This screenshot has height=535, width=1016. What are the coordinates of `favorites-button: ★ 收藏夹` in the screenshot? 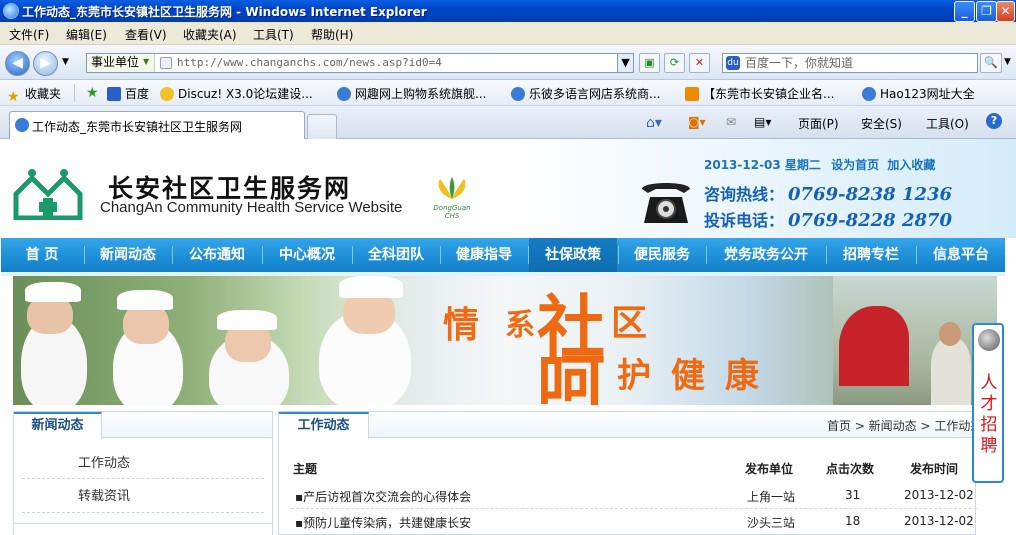 It's located at (34, 94).